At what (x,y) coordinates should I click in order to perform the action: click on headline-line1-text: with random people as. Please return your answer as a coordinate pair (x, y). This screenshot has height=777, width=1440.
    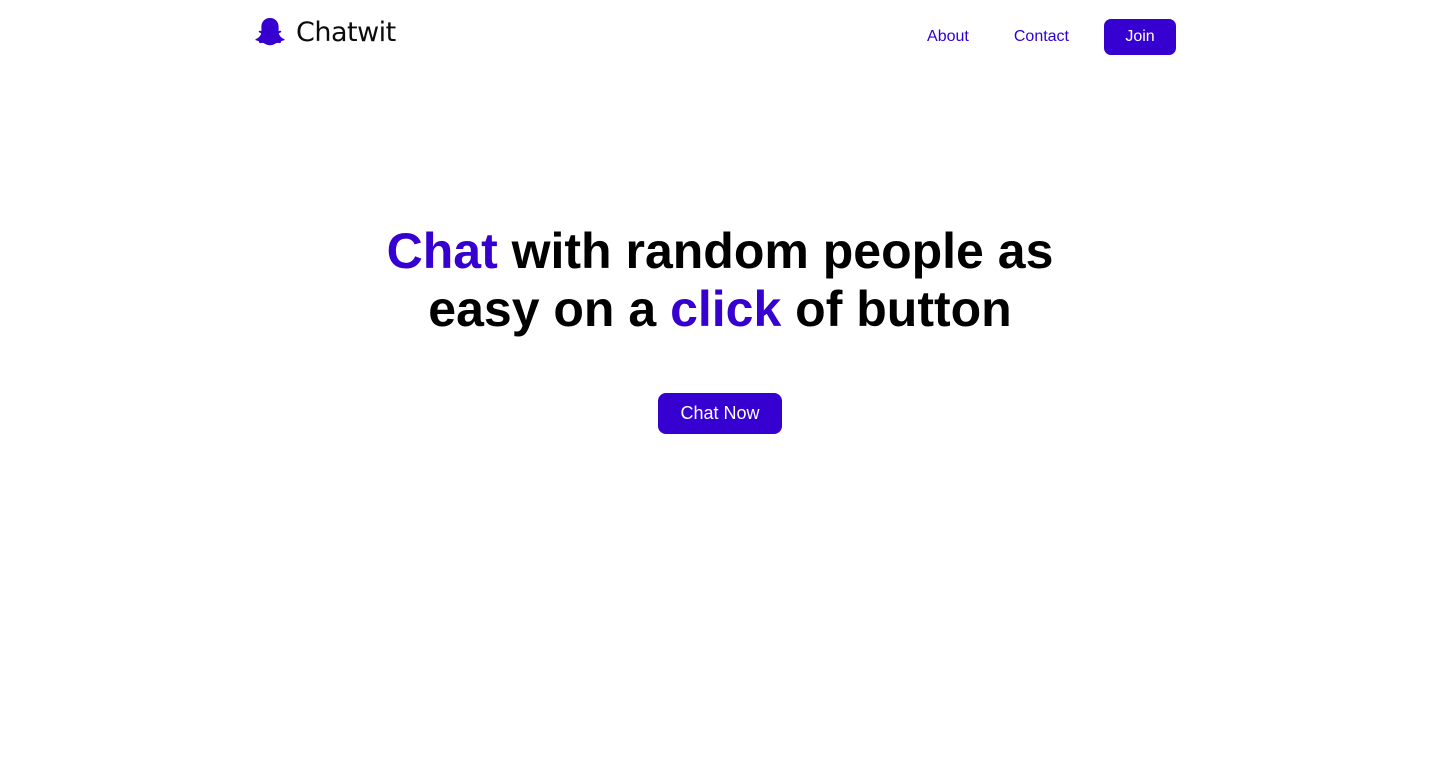
    Looking at the image, I should click on (775, 251).